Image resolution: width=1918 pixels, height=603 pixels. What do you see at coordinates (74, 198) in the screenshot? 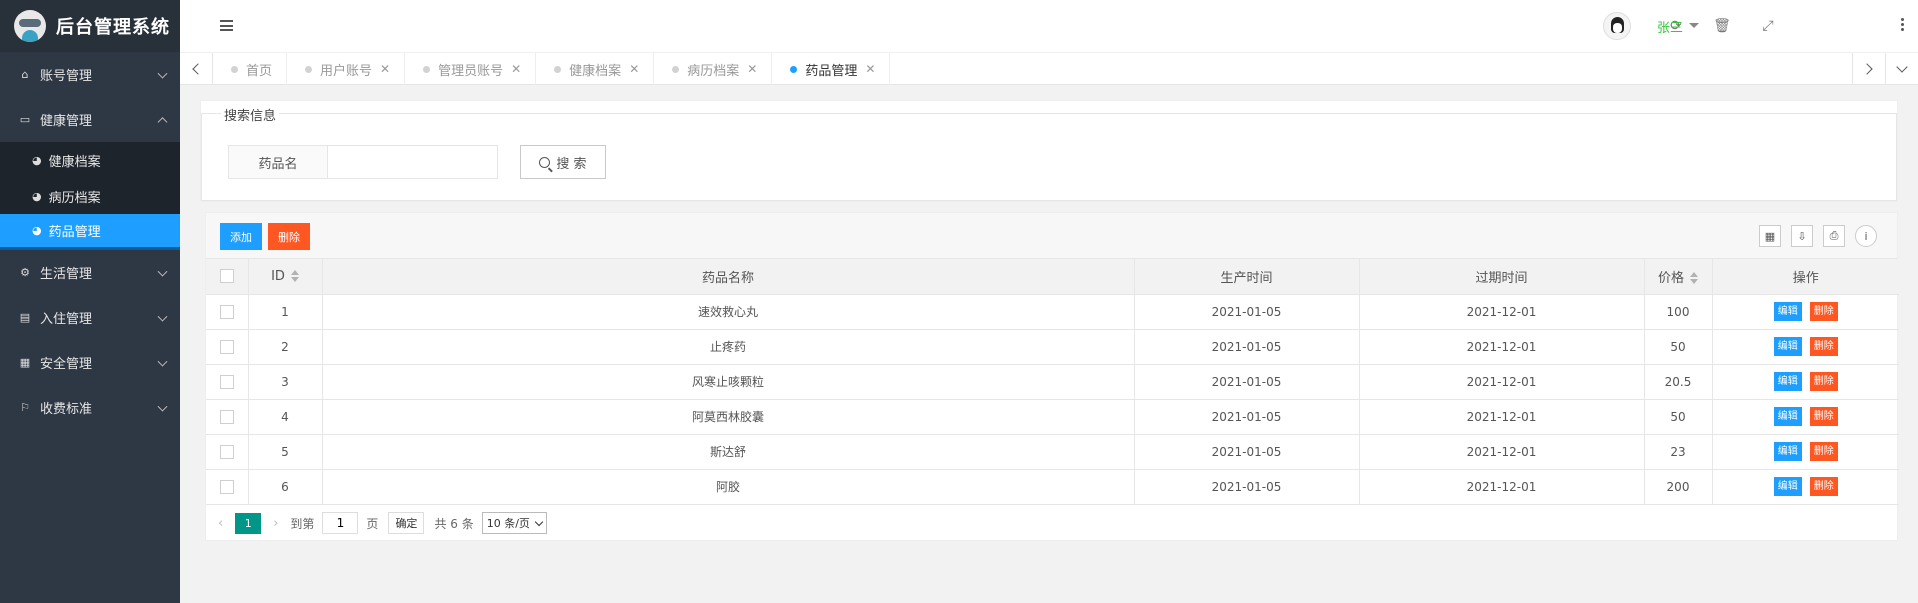
I see `sidebar-item-label: 病历档案` at bounding box center [74, 198].